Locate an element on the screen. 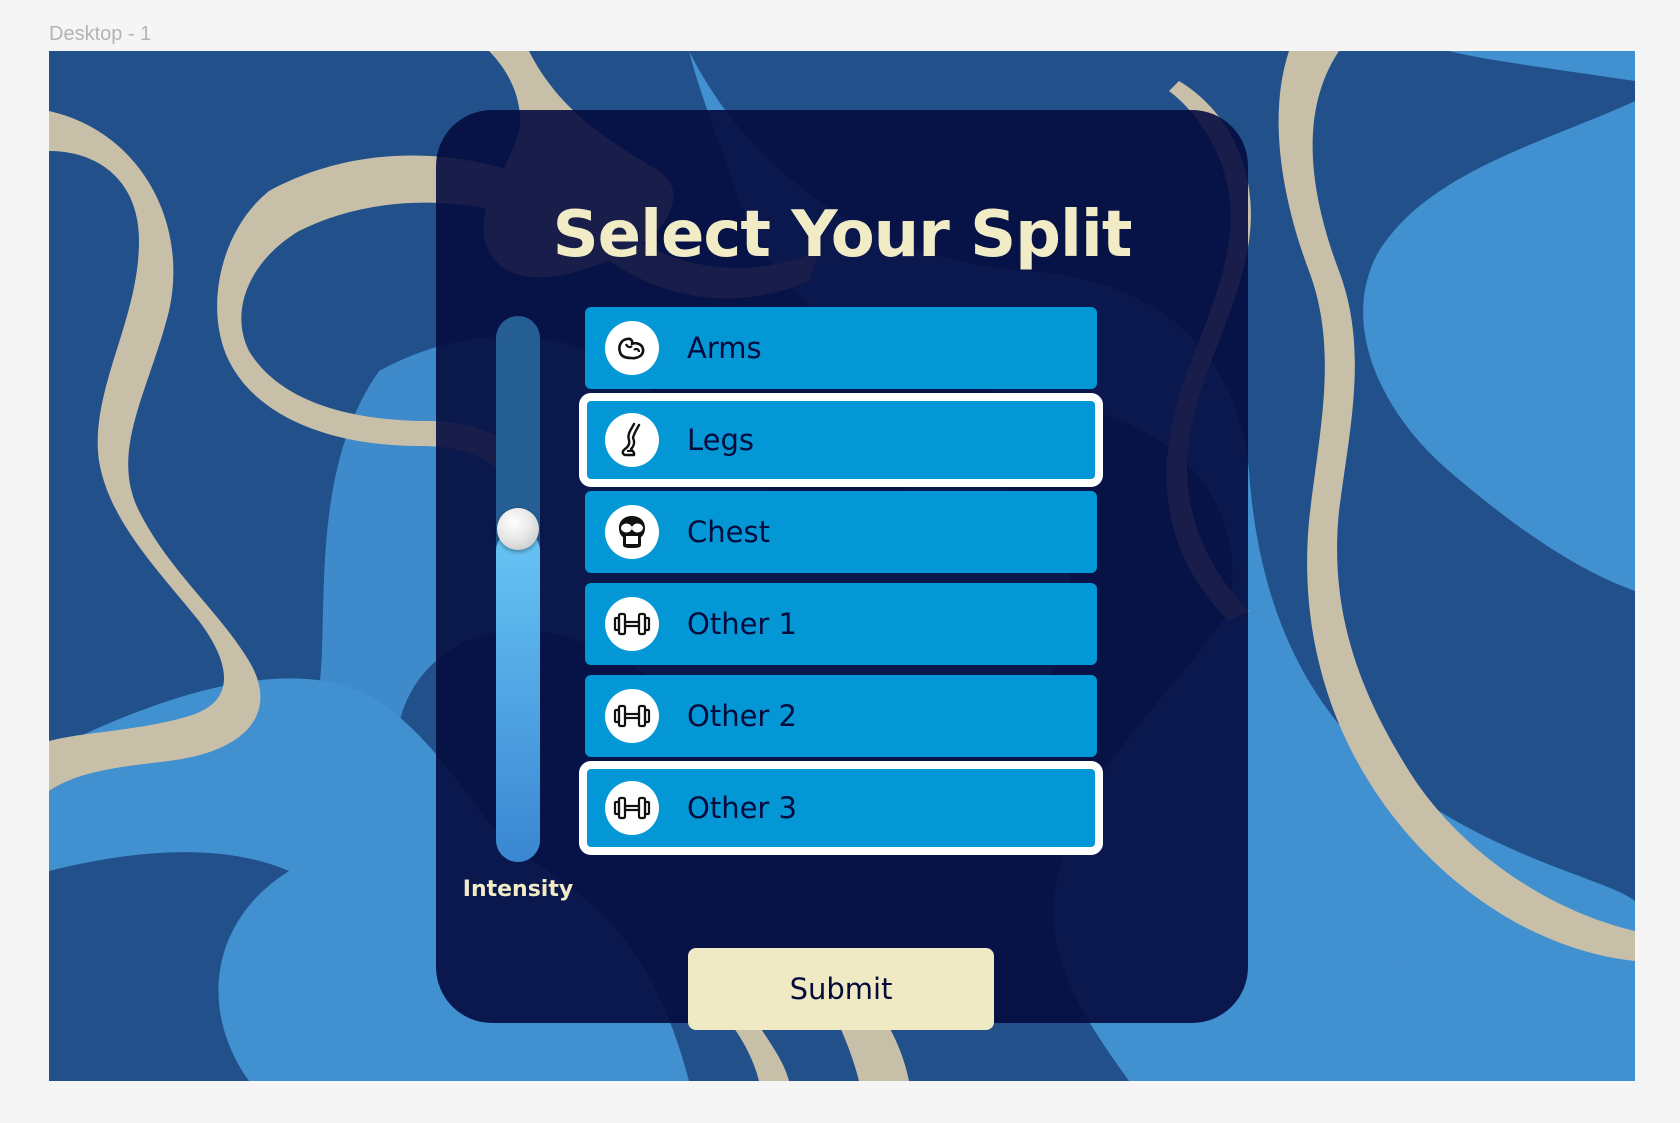 This screenshot has height=1123, width=1680. option-label: Legs is located at coordinates (721, 440).